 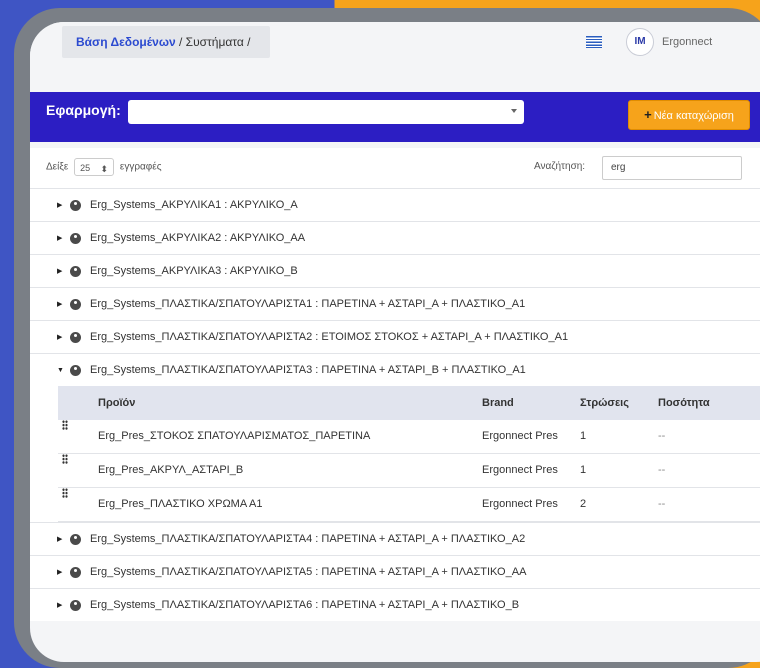 I want to click on column-header-product: Προϊόν, so click(x=116, y=403).